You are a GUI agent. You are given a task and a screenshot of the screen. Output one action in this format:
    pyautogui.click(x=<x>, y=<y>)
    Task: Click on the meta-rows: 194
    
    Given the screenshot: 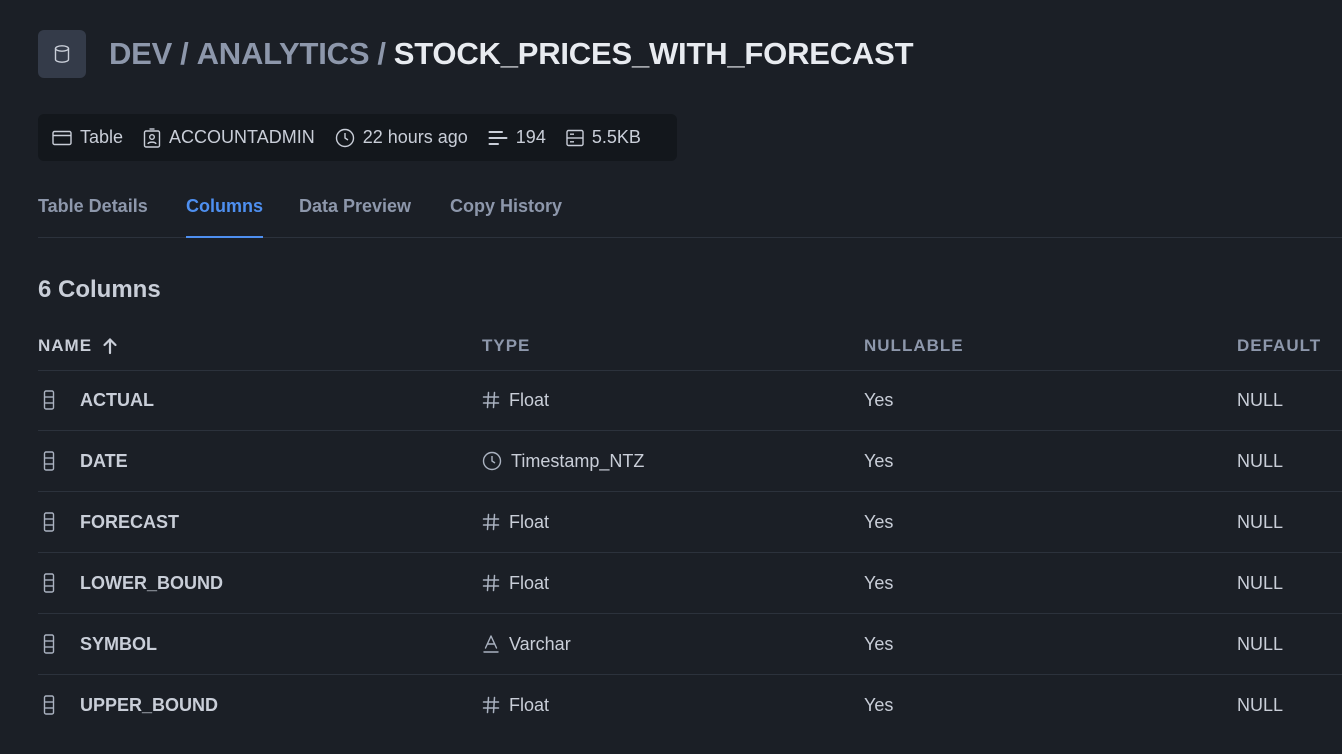 What is the action you would take?
    pyautogui.click(x=517, y=137)
    